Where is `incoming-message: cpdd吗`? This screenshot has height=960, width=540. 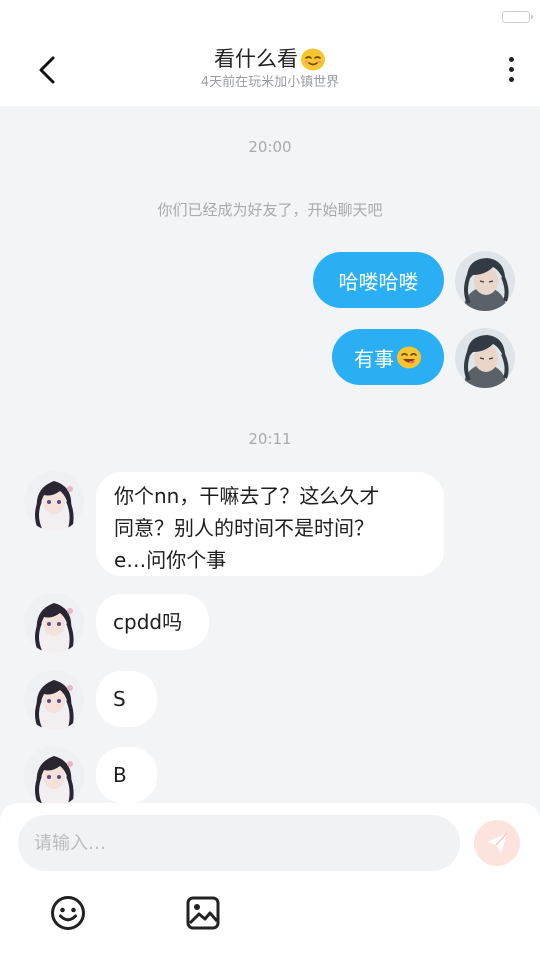
incoming-message: cpdd吗 is located at coordinates (152, 622).